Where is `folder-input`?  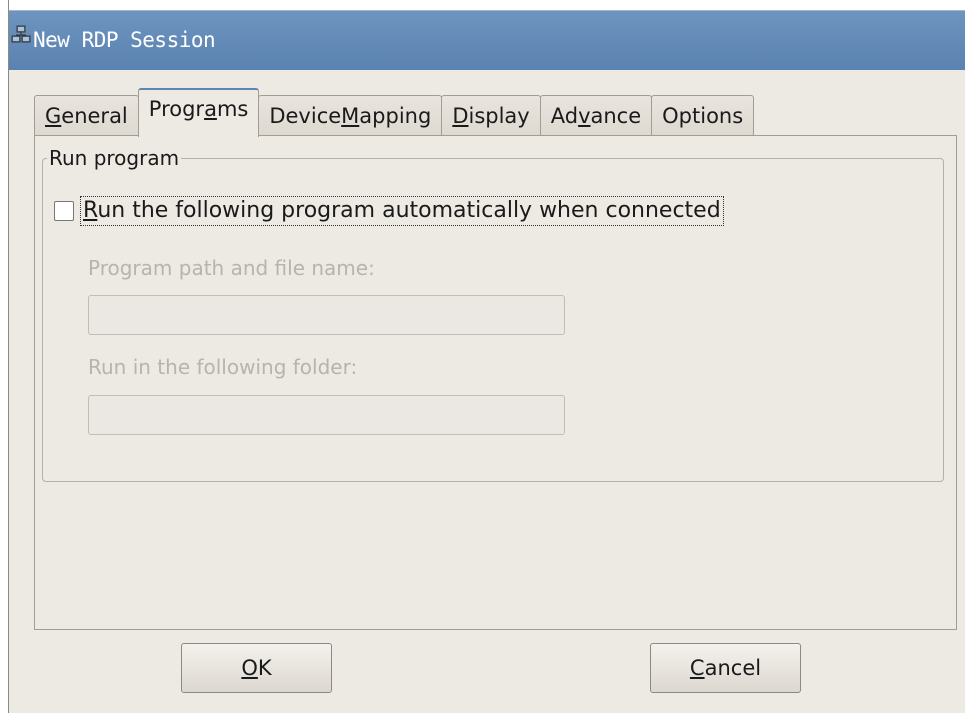
folder-input is located at coordinates (326, 415).